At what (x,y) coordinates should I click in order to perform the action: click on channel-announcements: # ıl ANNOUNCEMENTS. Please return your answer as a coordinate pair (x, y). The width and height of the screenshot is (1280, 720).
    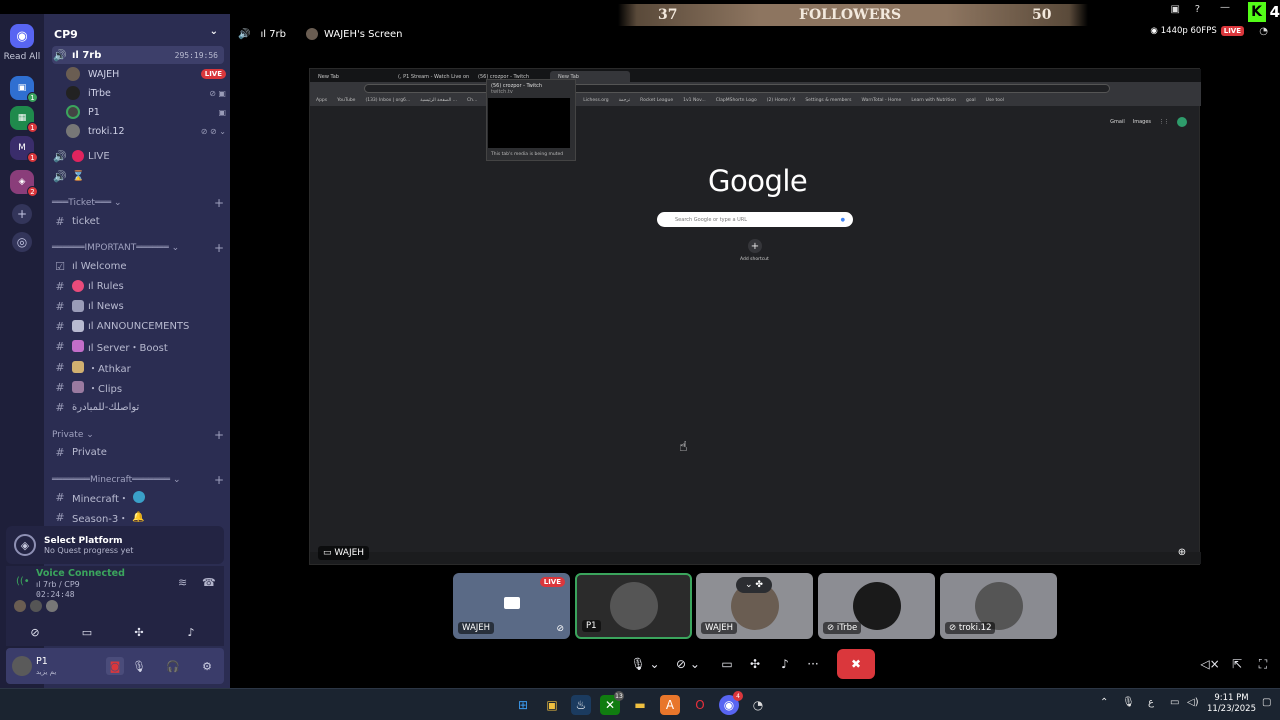
    Looking at the image, I should click on (138, 326).